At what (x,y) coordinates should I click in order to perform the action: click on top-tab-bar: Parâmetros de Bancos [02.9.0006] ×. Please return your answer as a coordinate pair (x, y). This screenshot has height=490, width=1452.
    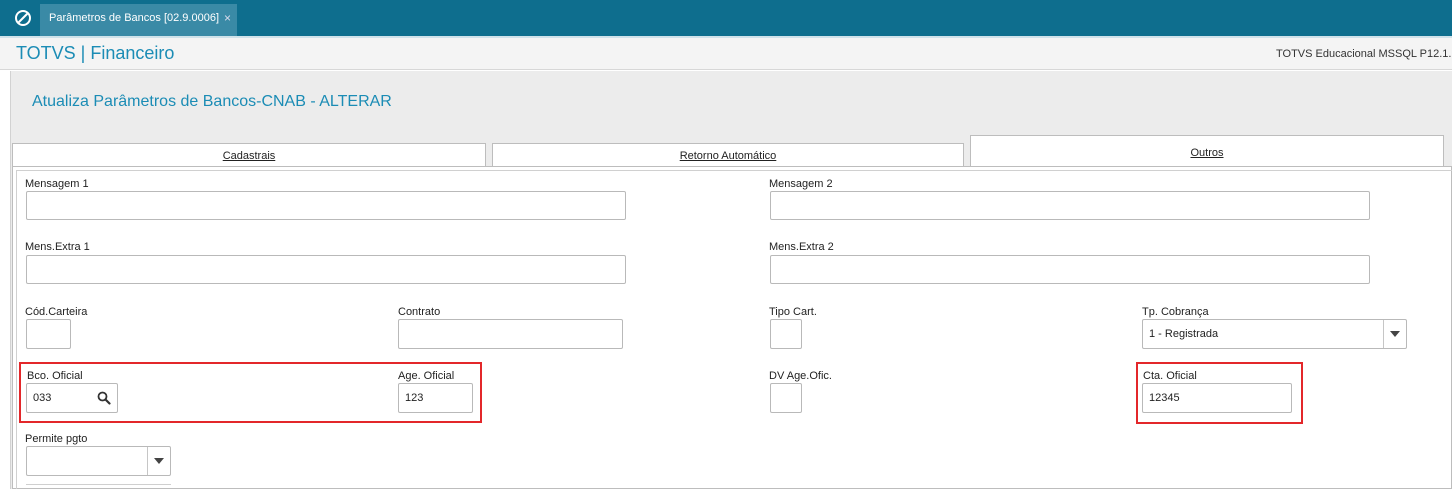
    Looking at the image, I should click on (726, 18).